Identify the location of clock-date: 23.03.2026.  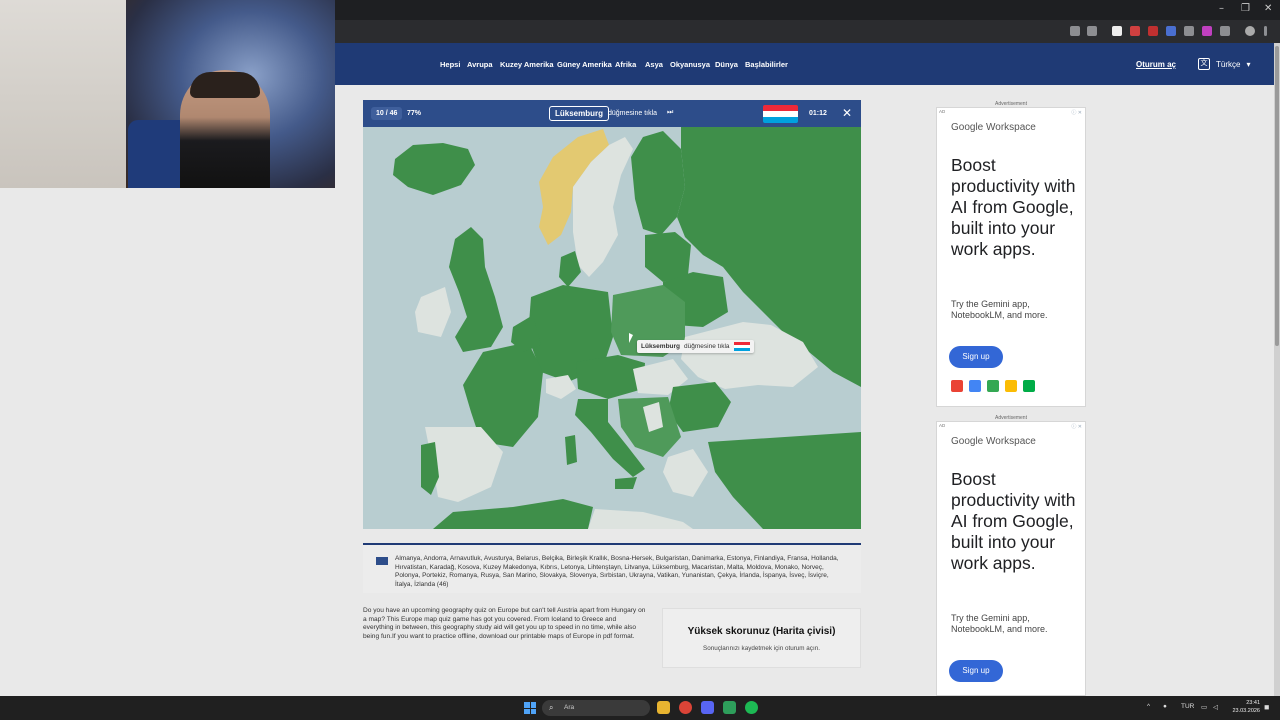
(1246, 711).